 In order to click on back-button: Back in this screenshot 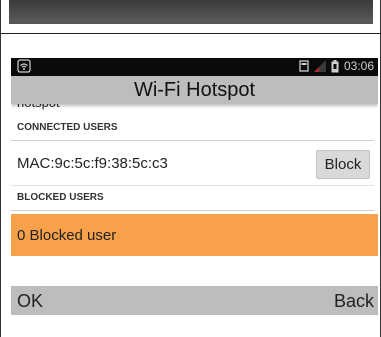, I will do `click(354, 301)`.